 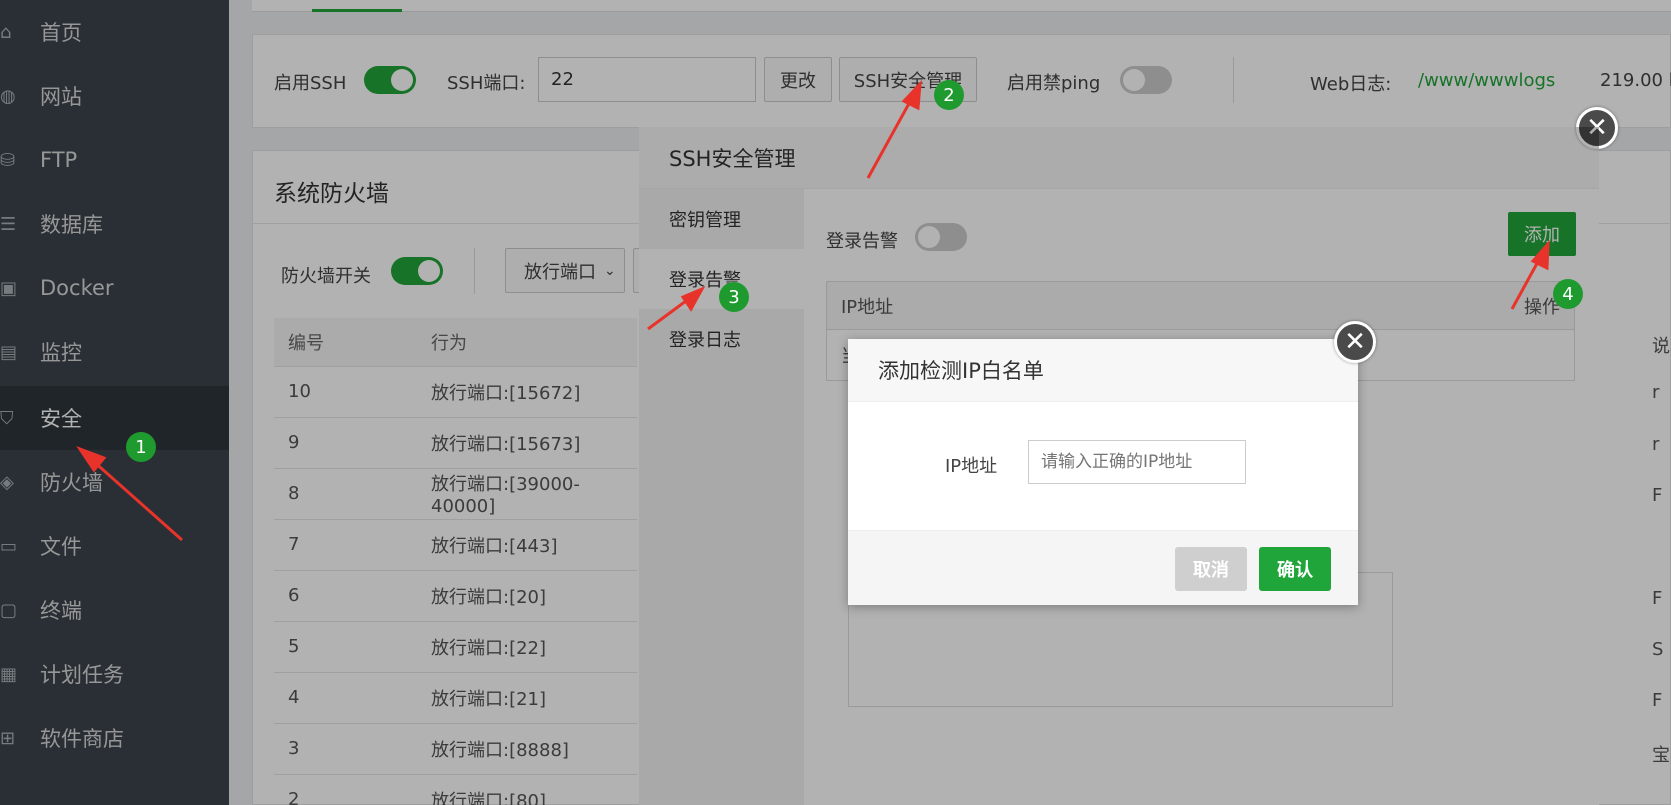 I want to click on annotation-badge-4: 4, so click(x=1568, y=294).